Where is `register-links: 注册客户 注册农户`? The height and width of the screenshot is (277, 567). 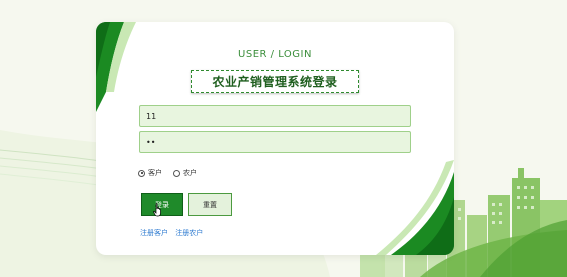 register-links: 注册客户 注册农户 is located at coordinates (174, 233).